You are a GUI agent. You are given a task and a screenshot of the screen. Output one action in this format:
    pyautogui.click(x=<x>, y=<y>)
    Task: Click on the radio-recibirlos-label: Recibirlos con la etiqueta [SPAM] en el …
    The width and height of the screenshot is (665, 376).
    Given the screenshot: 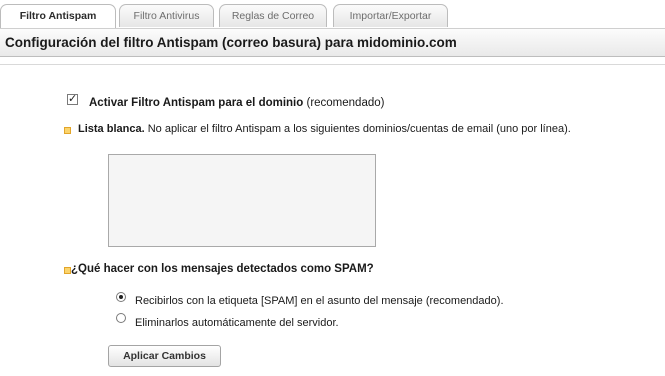 What is the action you would take?
    pyautogui.click(x=319, y=301)
    